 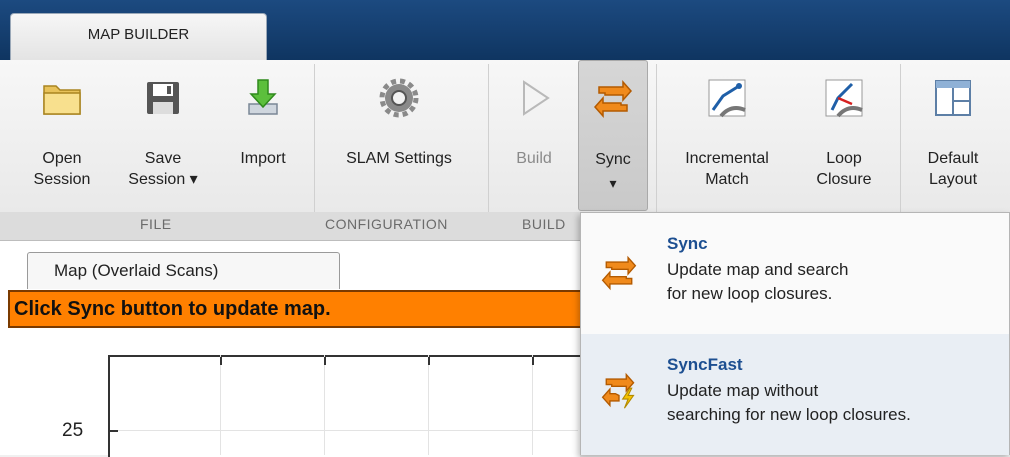 What do you see at coordinates (613, 135) in the screenshot?
I see `sync-button: Sync ▾` at bounding box center [613, 135].